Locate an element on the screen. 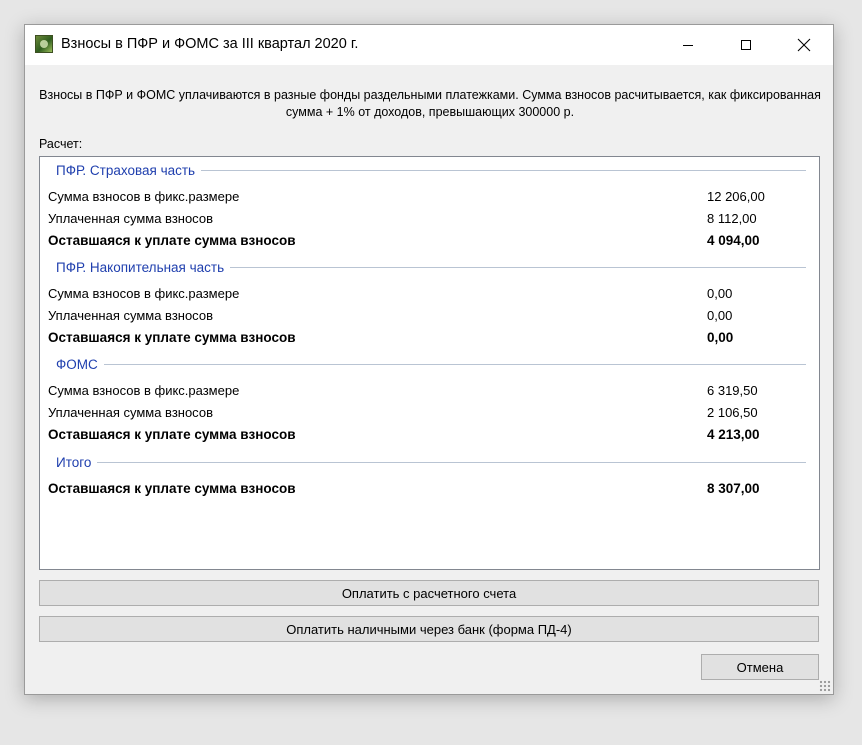  section-heading-foms: ФОМС is located at coordinates (431, 364).